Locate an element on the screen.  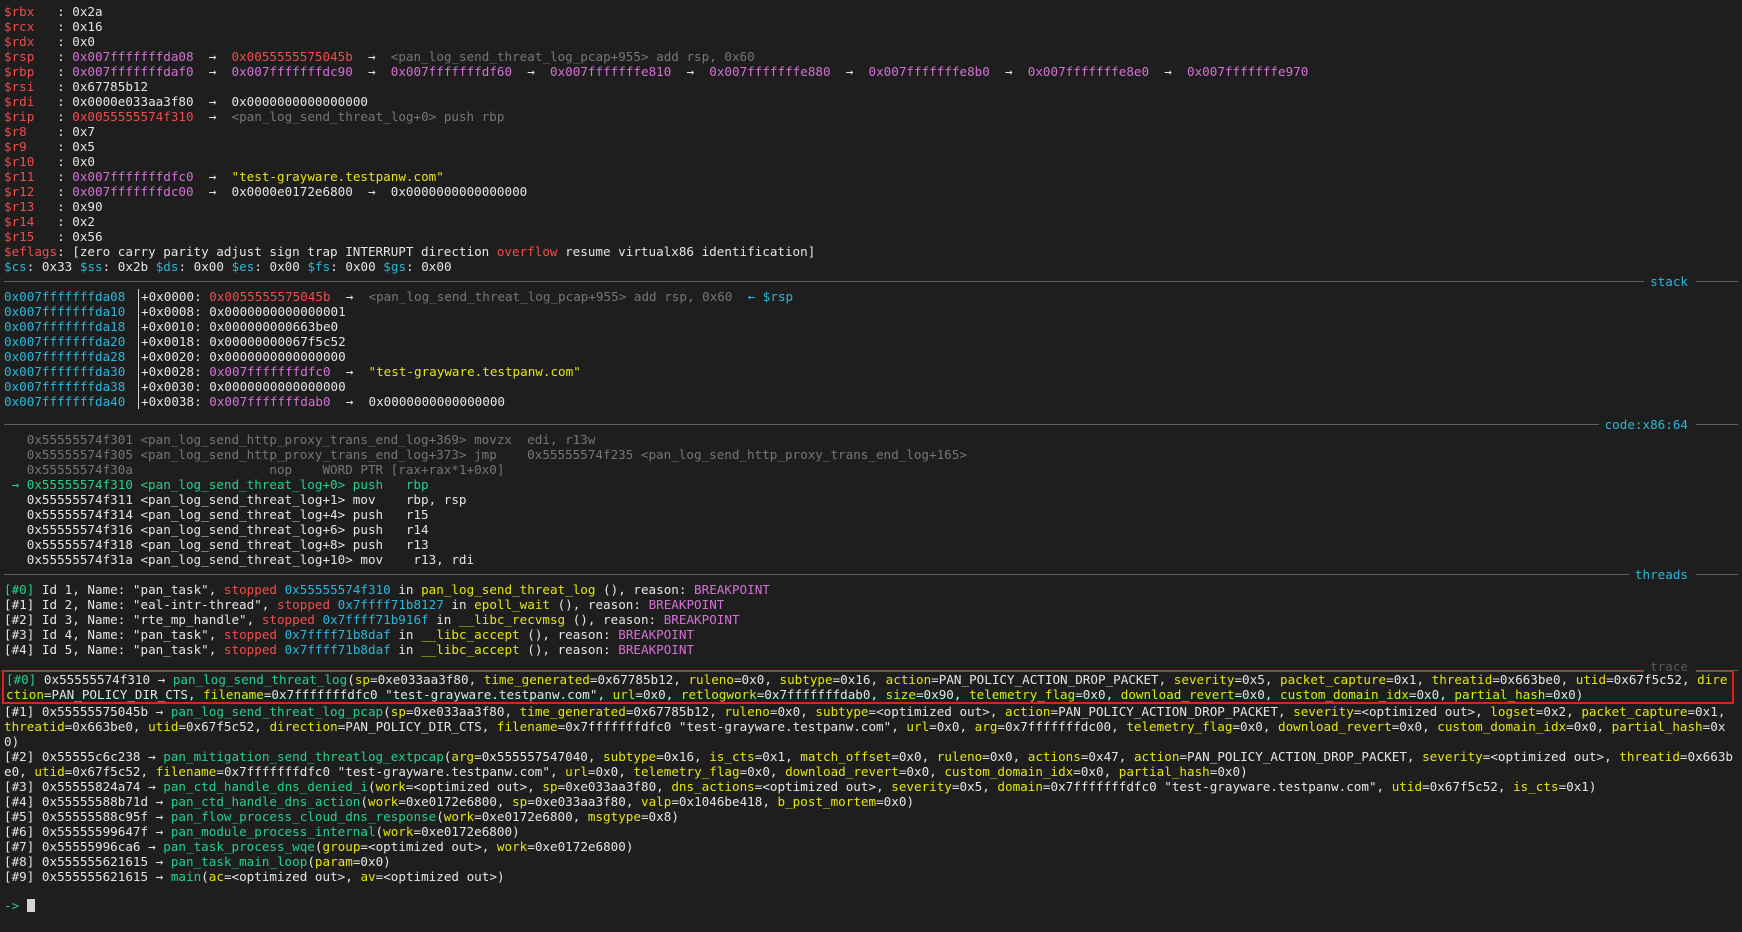
command-prompt: -> is located at coordinates (871, 905).